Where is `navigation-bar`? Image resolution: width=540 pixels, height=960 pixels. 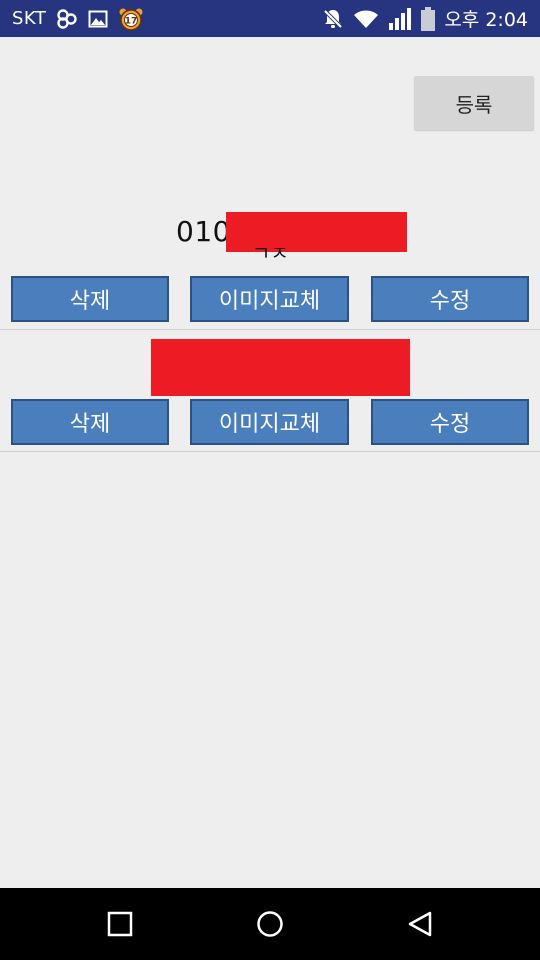 navigation-bar is located at coordinates (270, 924).